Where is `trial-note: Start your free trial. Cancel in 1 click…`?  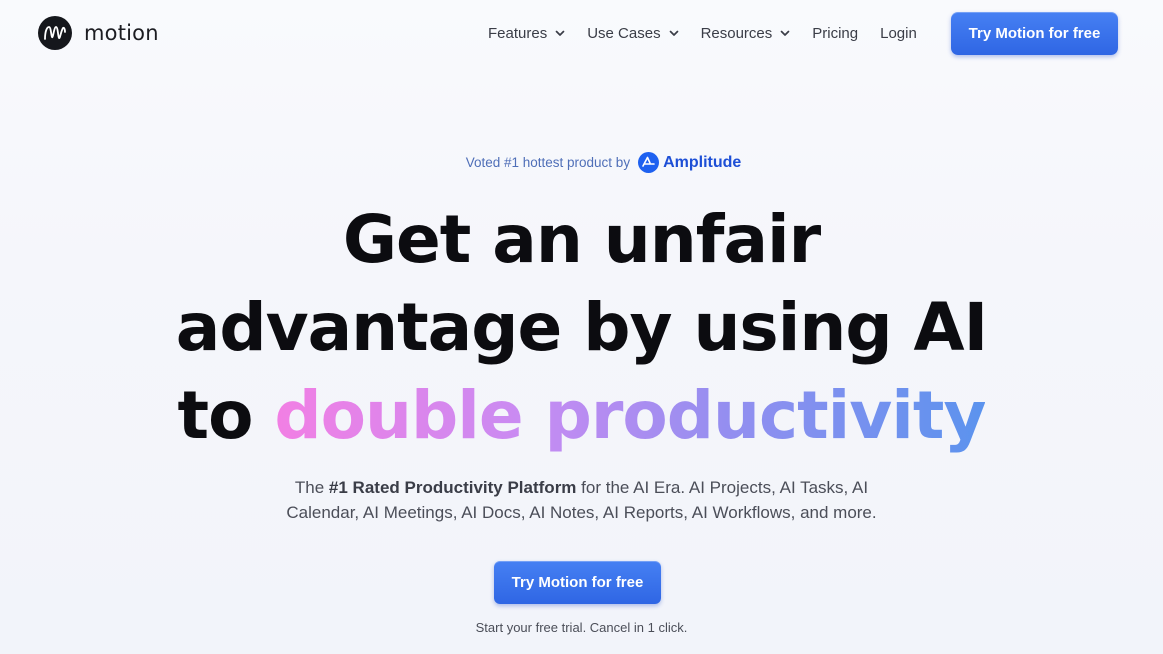
trial-note: Start your free trial. Cancel in 1 click… is located at coordinates (581, 627).